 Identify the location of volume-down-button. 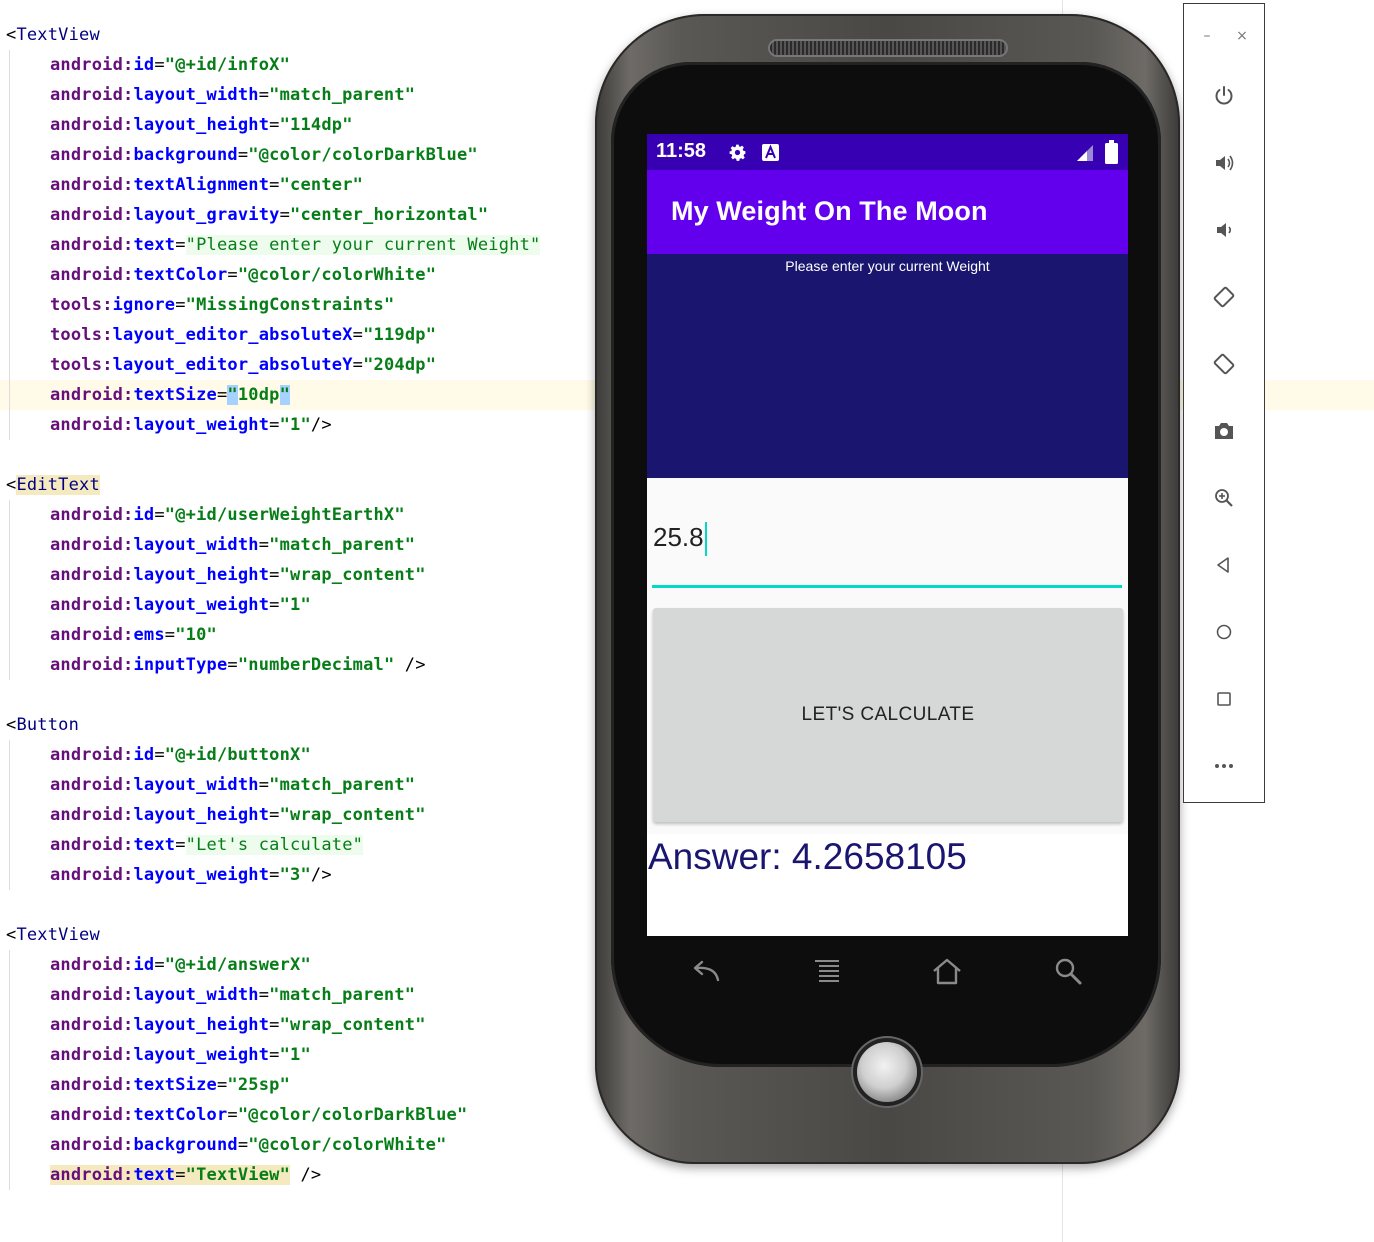
(1224, 230).